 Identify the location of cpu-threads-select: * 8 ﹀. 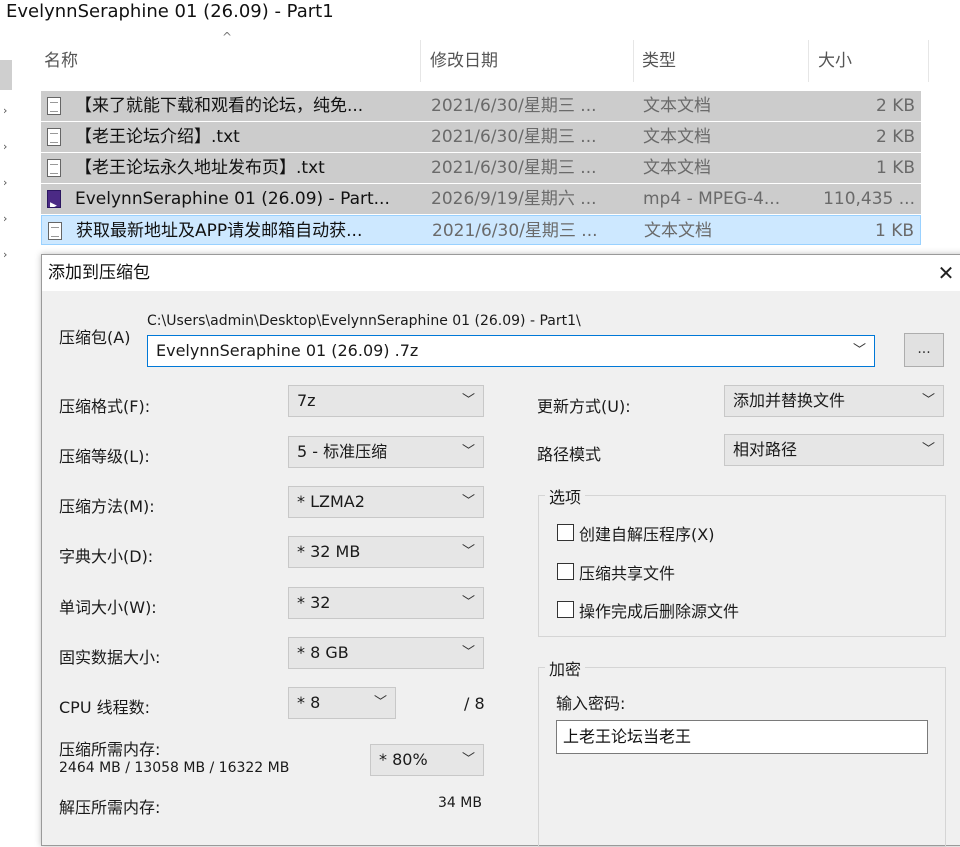
(342, 703).